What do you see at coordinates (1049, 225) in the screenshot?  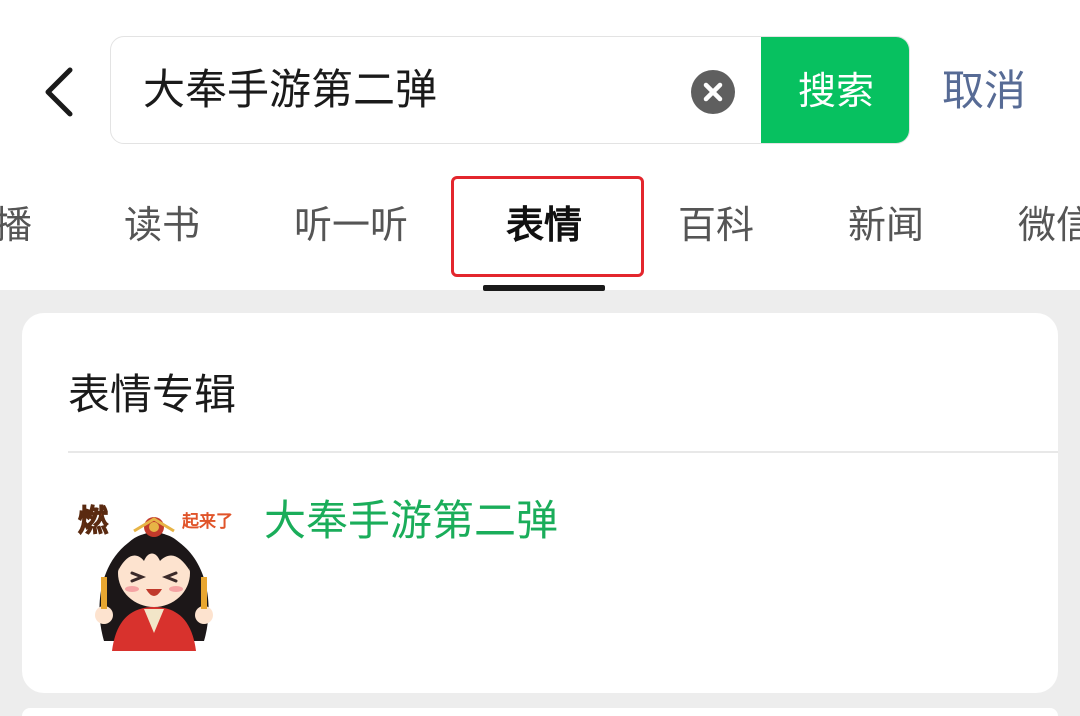 I see `tab-wechat: 微信` at bounding box center [1049, 225].